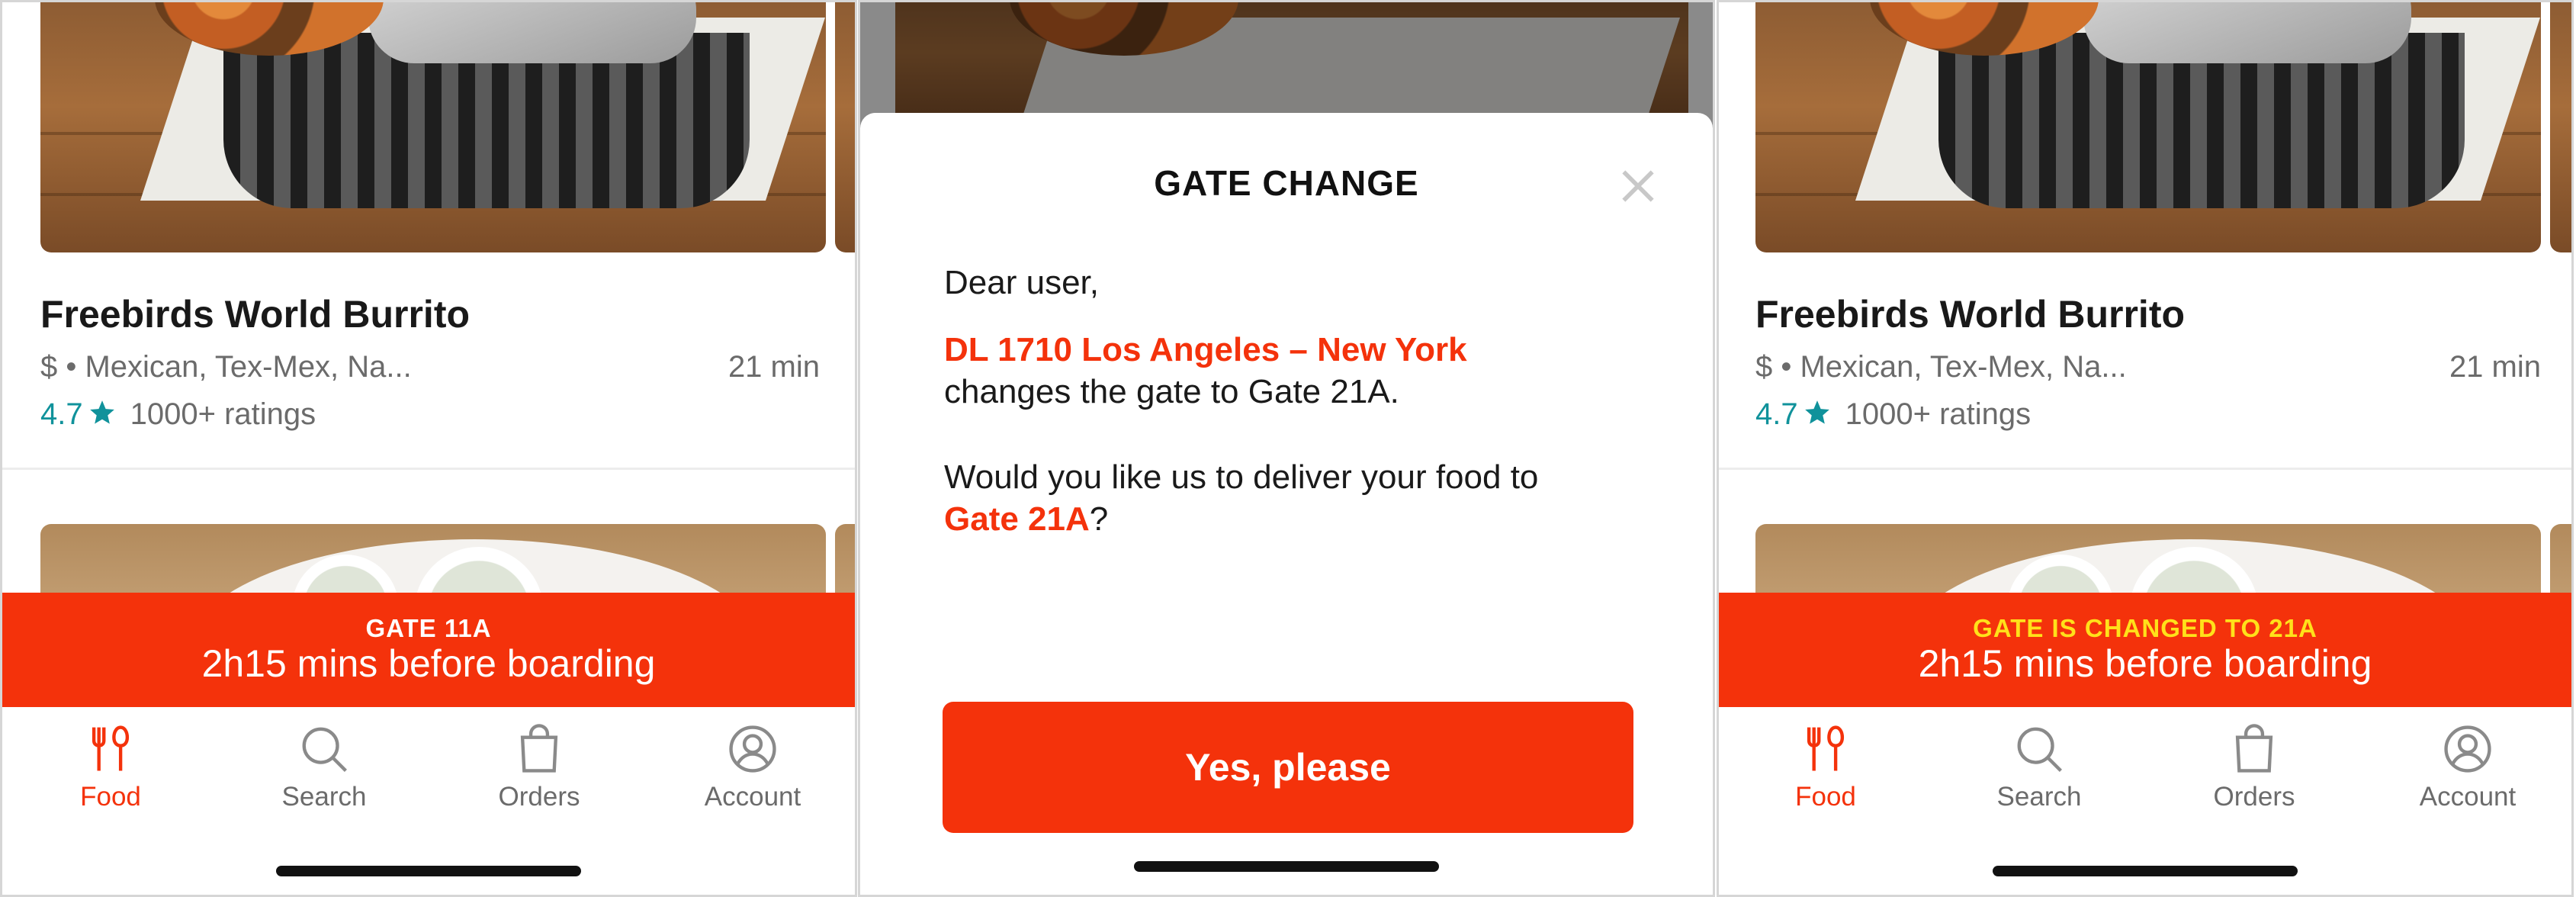  I want to click on close-icon, so click(1638, 186).